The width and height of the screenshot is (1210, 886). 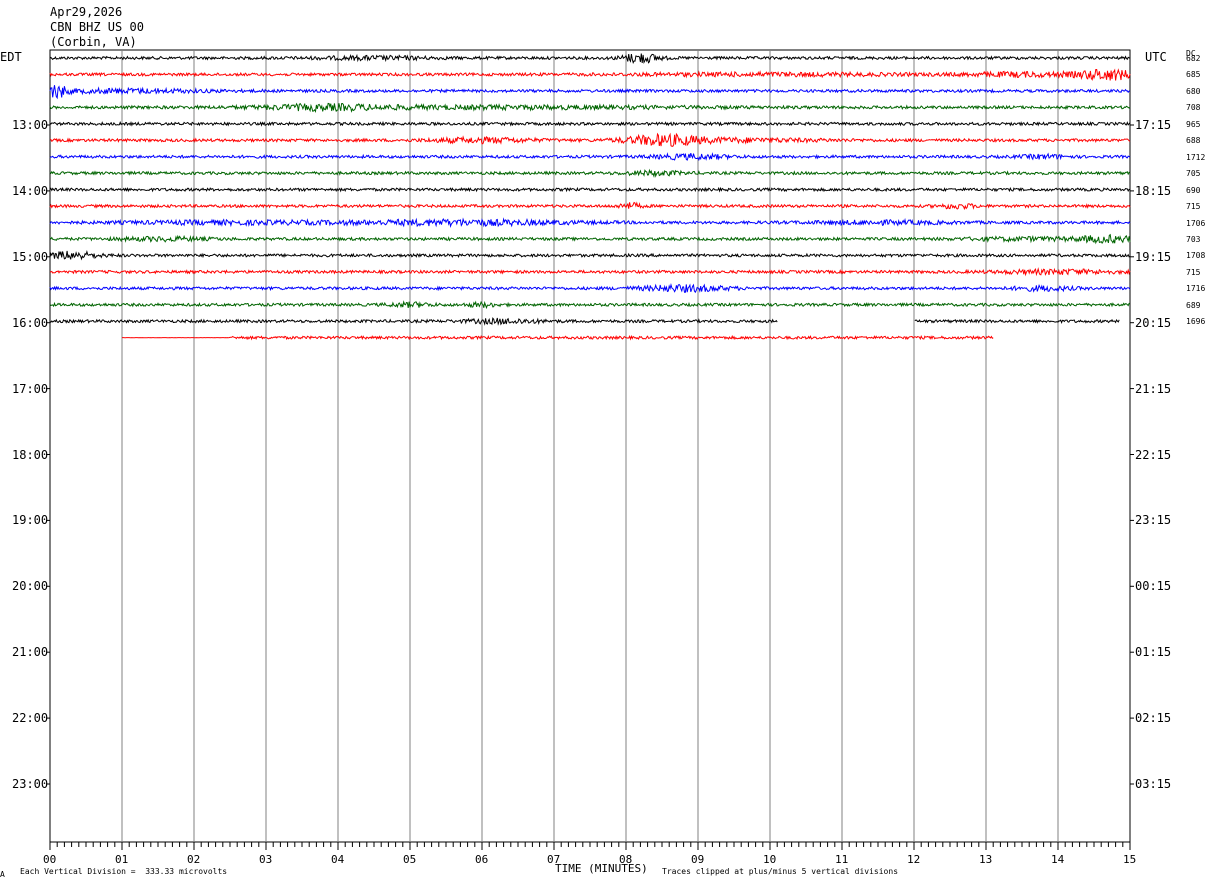 I want to click on x-tick-label: 05, so click(x=410, y=859).